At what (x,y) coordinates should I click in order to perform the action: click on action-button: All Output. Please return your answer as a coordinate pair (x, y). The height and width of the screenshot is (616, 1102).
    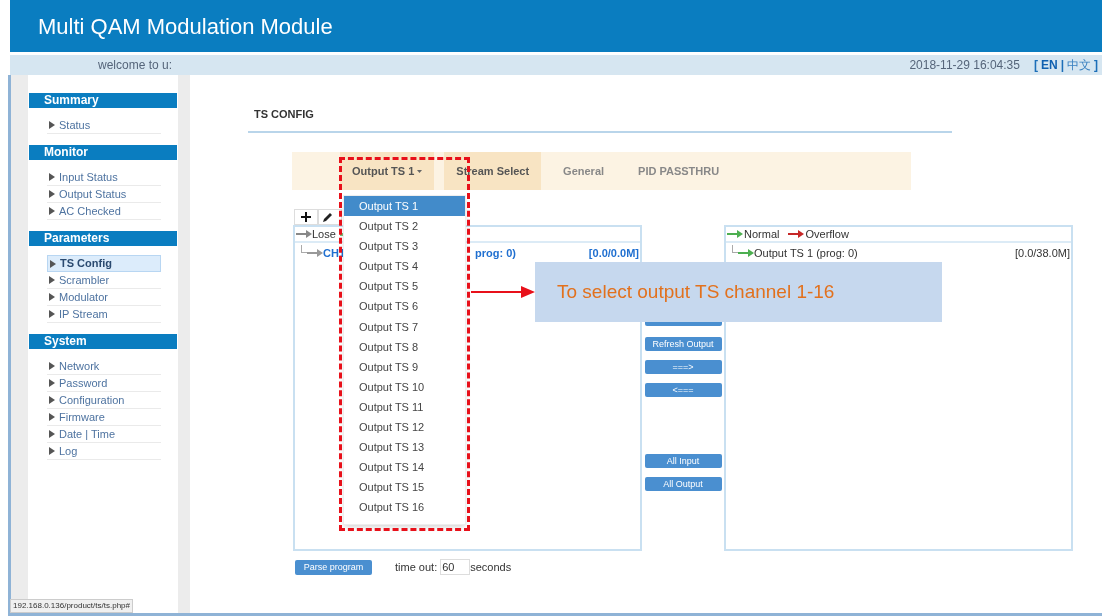
    Looking at the image, I should click on (683, 484).